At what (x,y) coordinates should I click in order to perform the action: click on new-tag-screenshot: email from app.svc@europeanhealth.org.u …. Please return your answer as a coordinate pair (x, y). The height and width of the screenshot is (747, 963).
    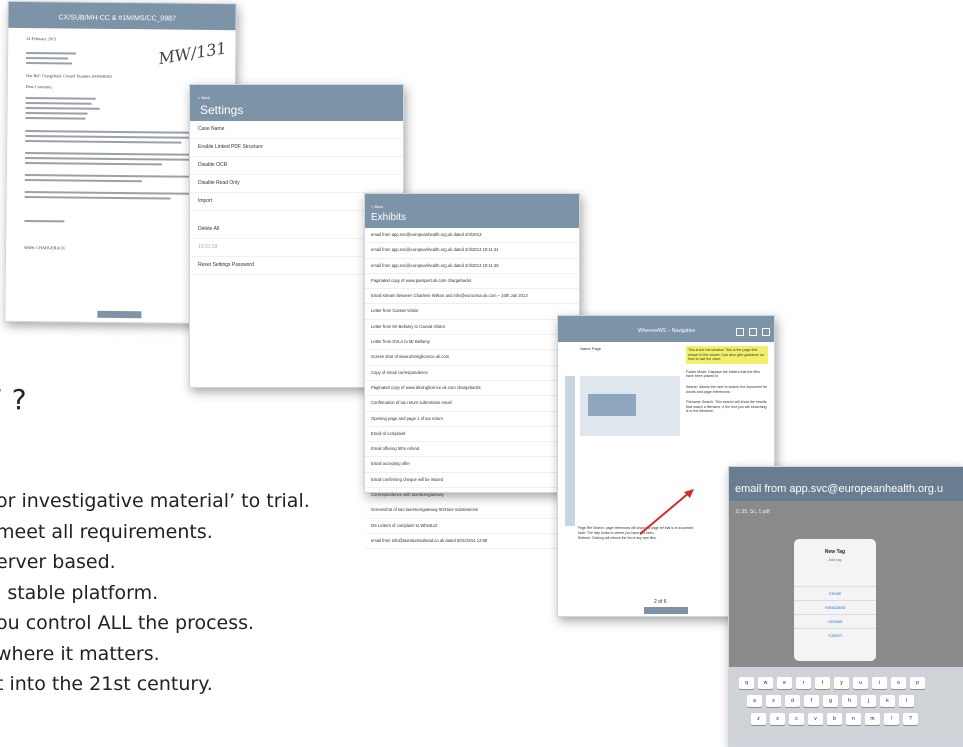
    Looking at the image, I should click on (845, 606).